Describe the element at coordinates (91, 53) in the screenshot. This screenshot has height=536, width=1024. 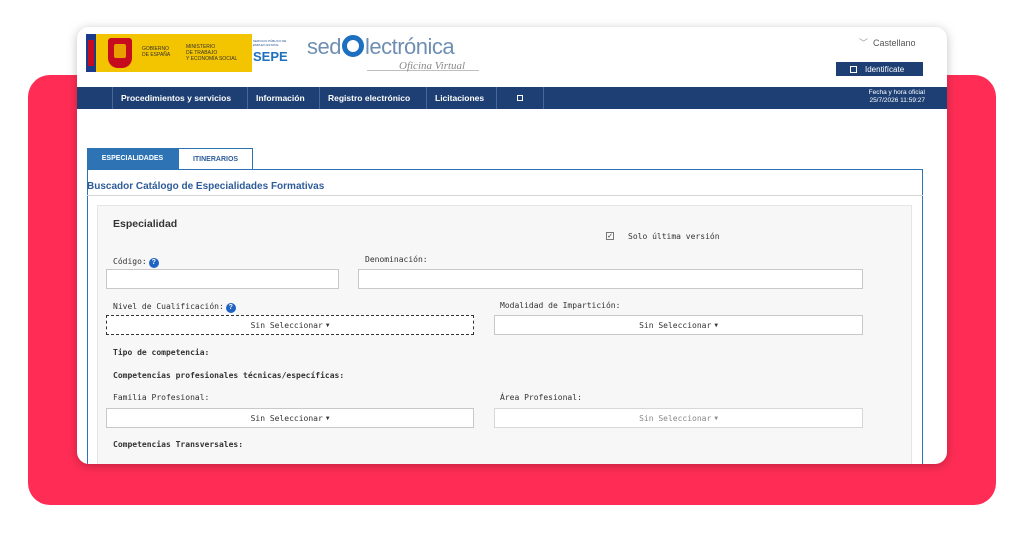
I see `spain-flag-icon` at that location.